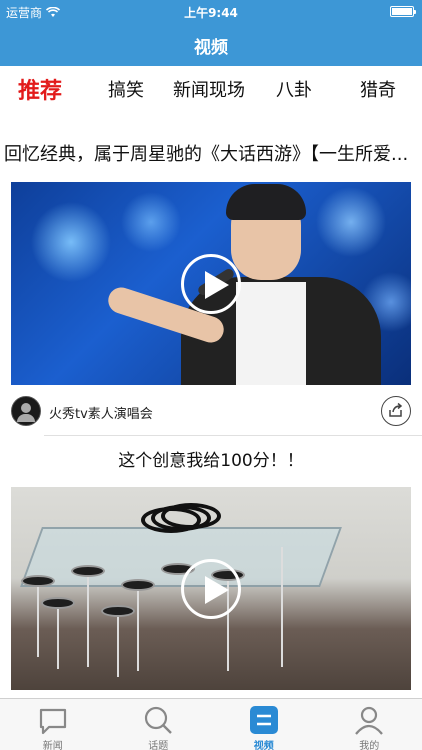  What do you see at coordinates (159, 720) in the screenshot?
I see `search-icon` at bounding box center [159, 720].